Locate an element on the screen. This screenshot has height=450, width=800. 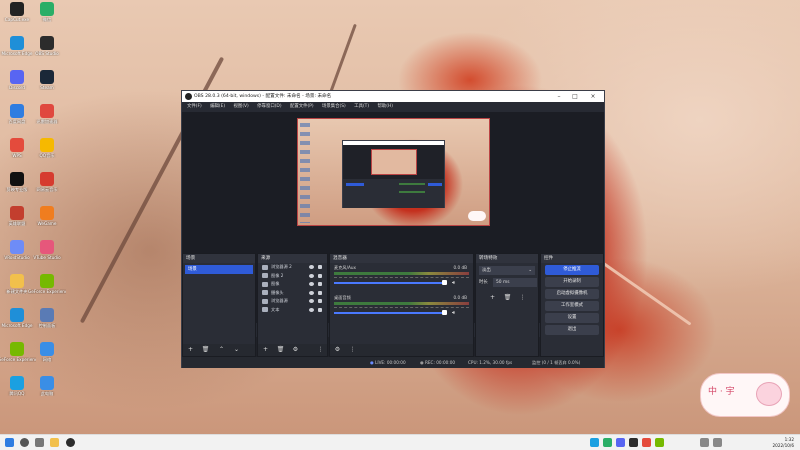
folder-icon is located at coordinates (17, 281).